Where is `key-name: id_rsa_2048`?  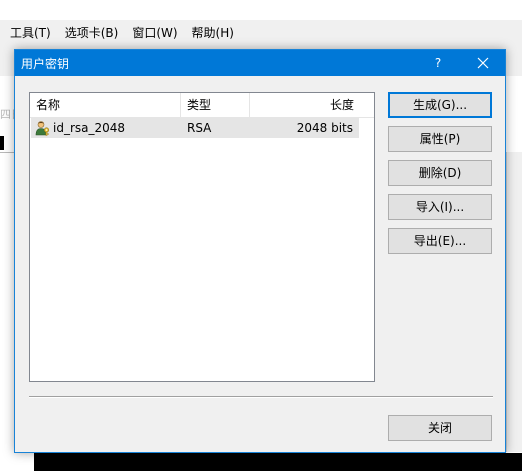
key-name: id_rsa_2048 is located at coordinates (89, 128).